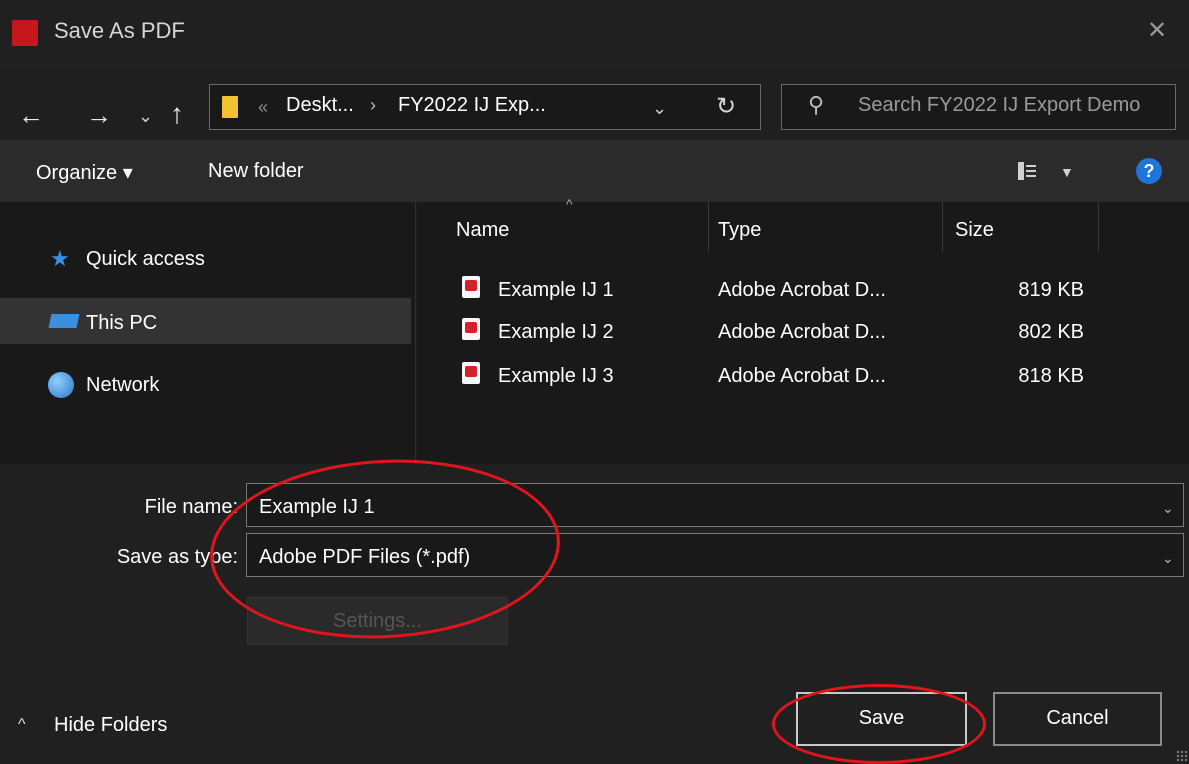 The image size is (1189, 764). What do you see at coordinates (974, 230) in the screenshot?
I see `column-header-size: Size` at bounding box center [974, 230].